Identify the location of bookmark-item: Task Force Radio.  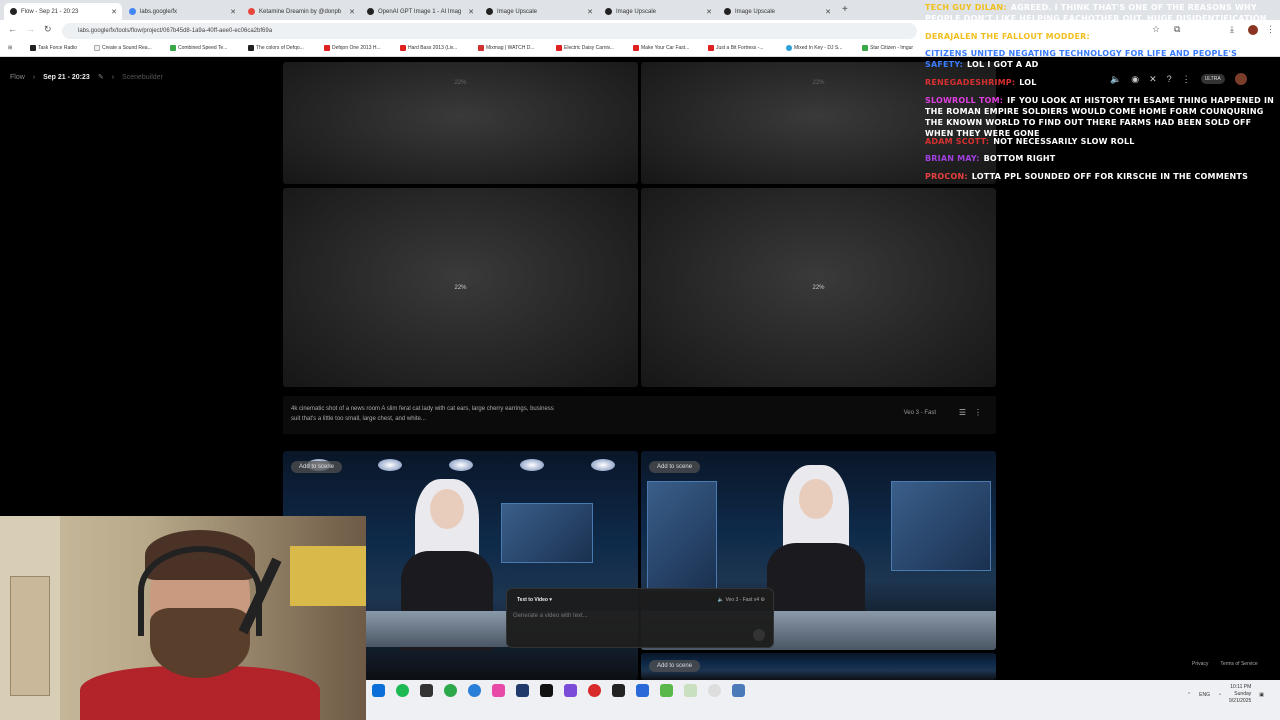
(53, 48).